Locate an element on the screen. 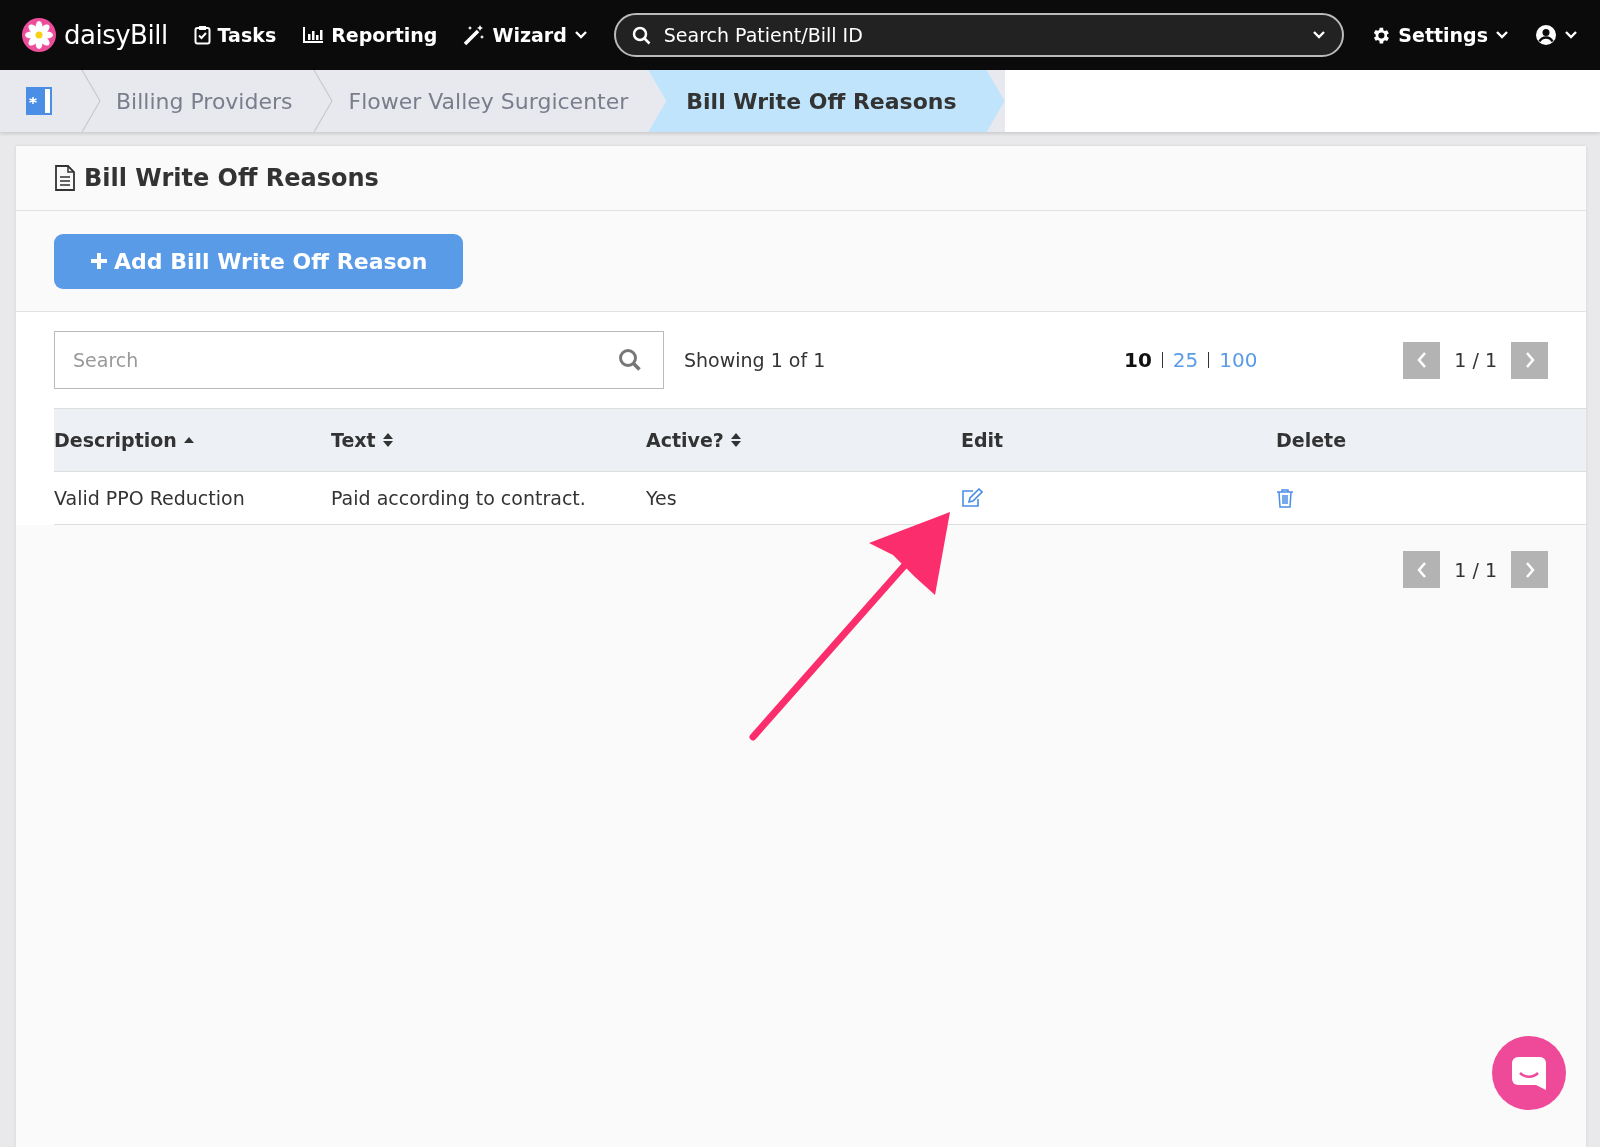  user-circle-icon is located at coordinates (1546, 35).